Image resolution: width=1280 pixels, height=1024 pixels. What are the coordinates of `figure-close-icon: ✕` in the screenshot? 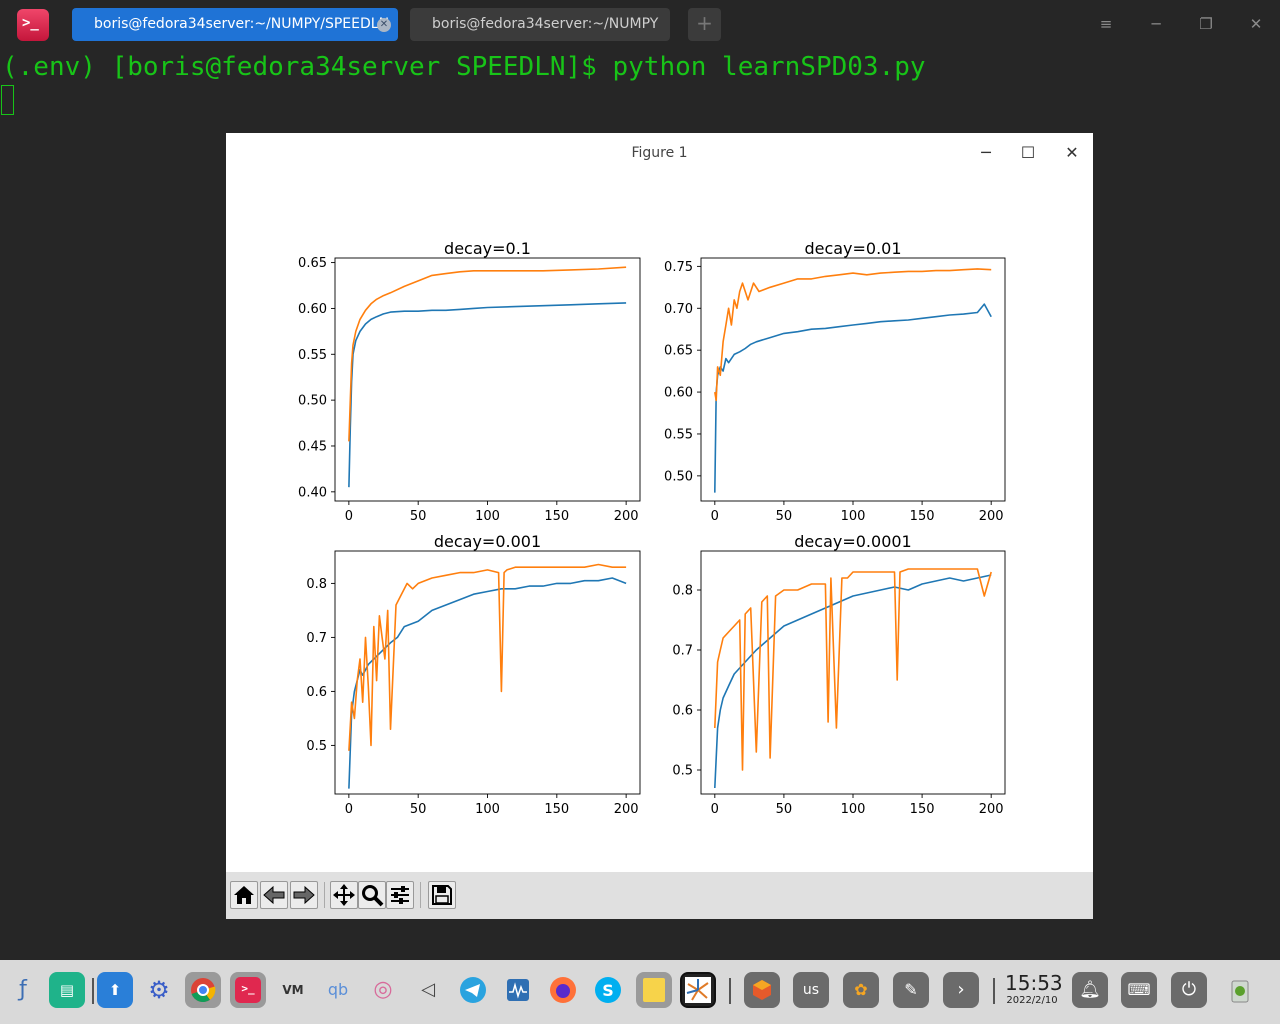 It's located at (1072, 153).